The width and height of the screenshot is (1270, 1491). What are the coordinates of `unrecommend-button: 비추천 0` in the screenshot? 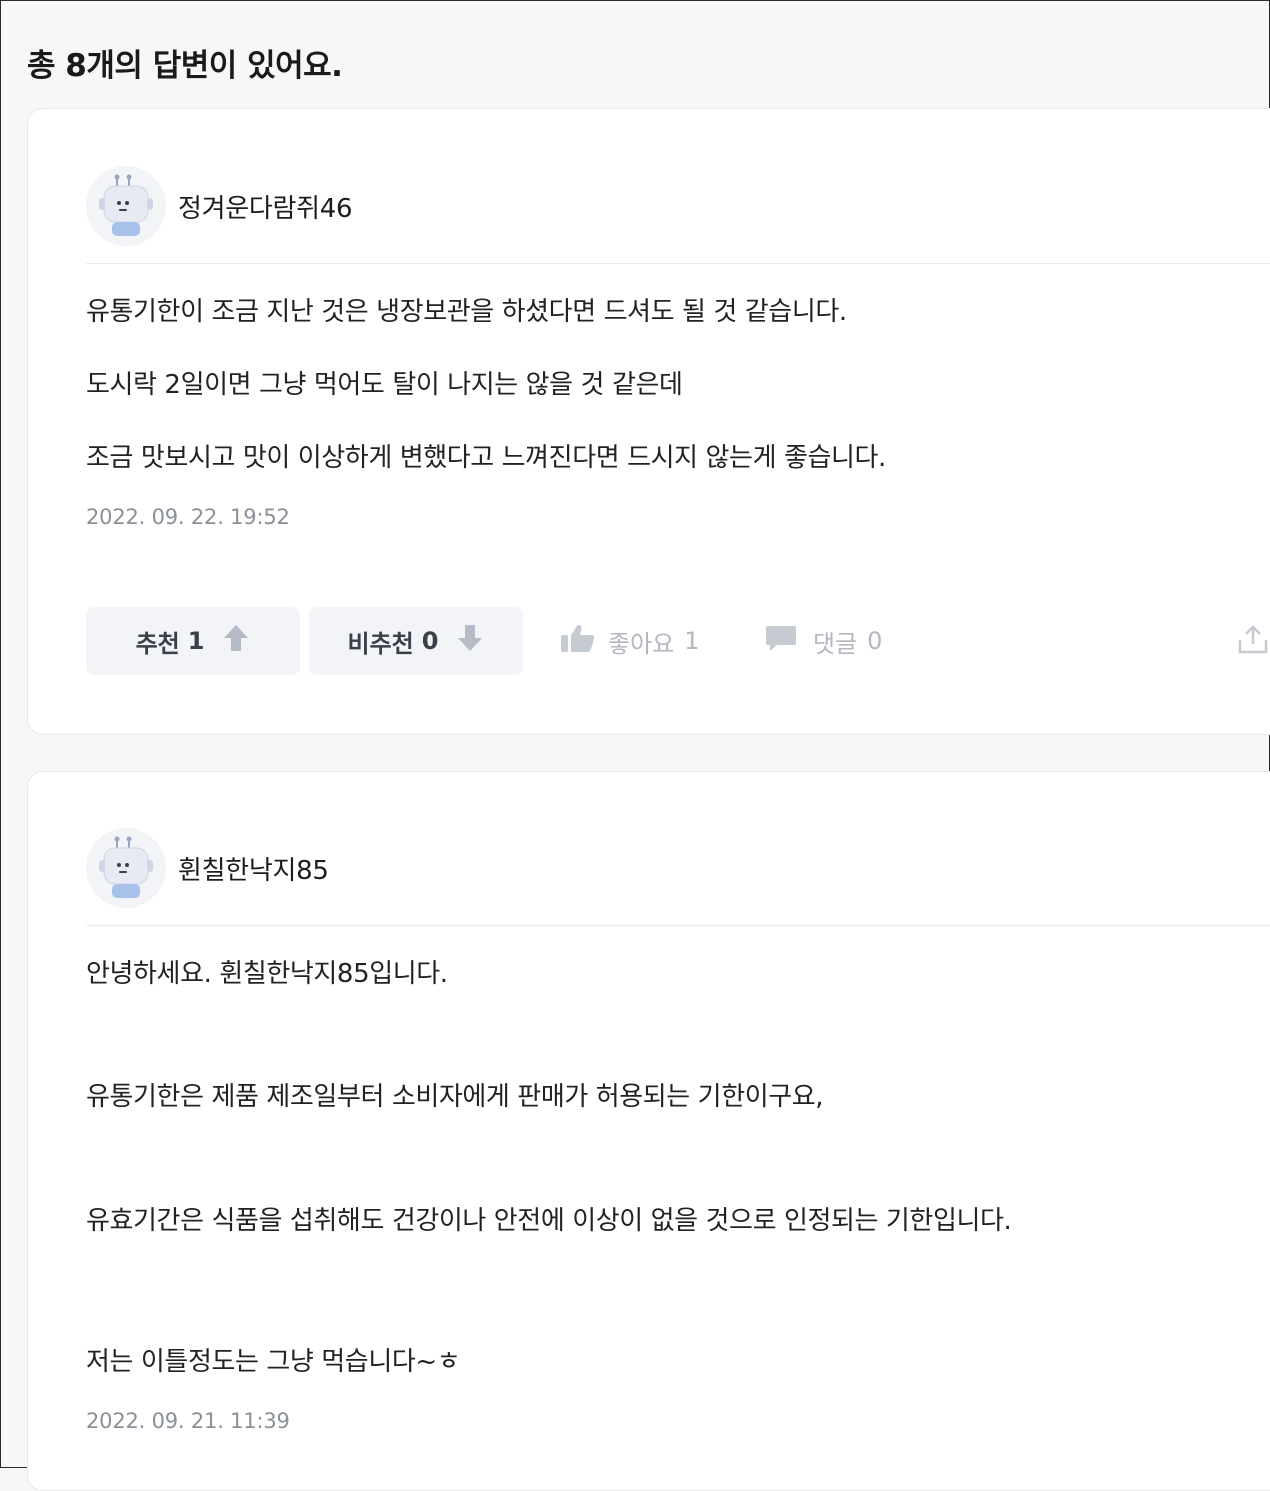 It's located at (416, 641).